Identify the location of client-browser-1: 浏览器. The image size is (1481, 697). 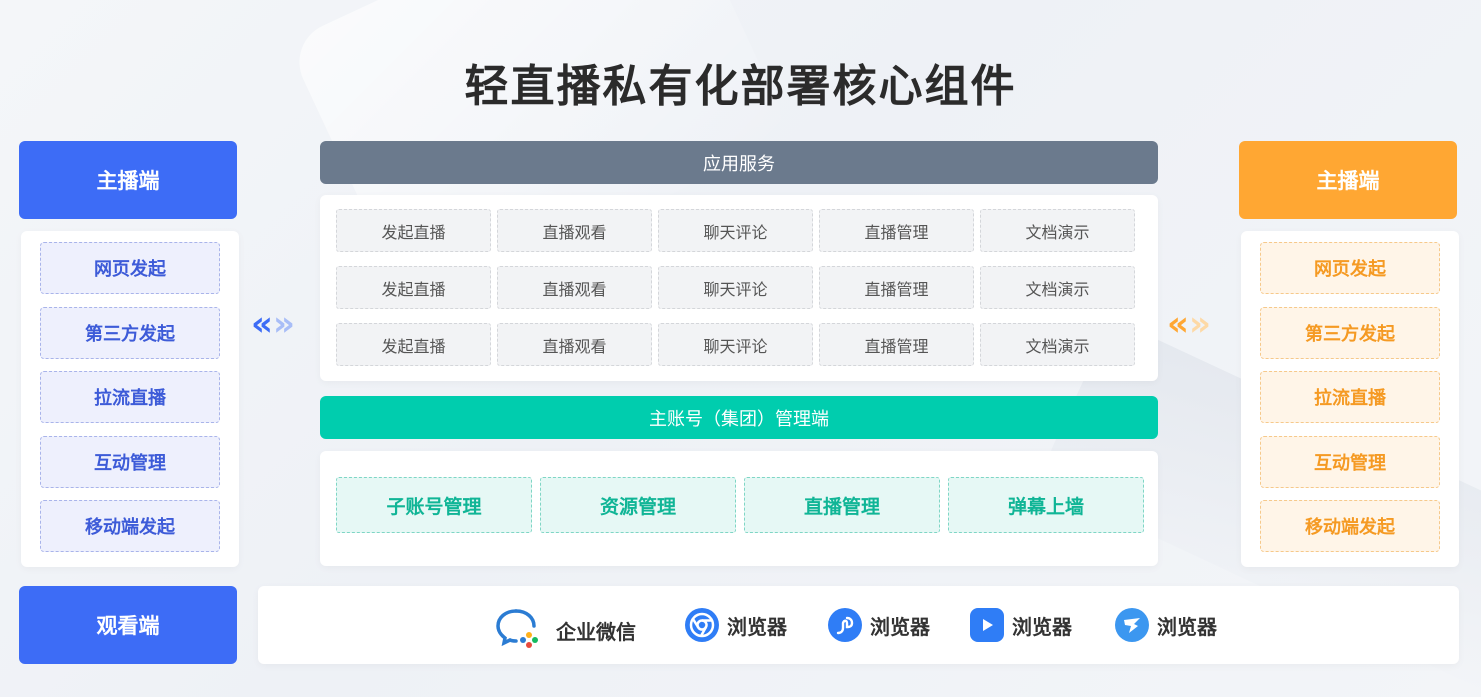
(736, 625).